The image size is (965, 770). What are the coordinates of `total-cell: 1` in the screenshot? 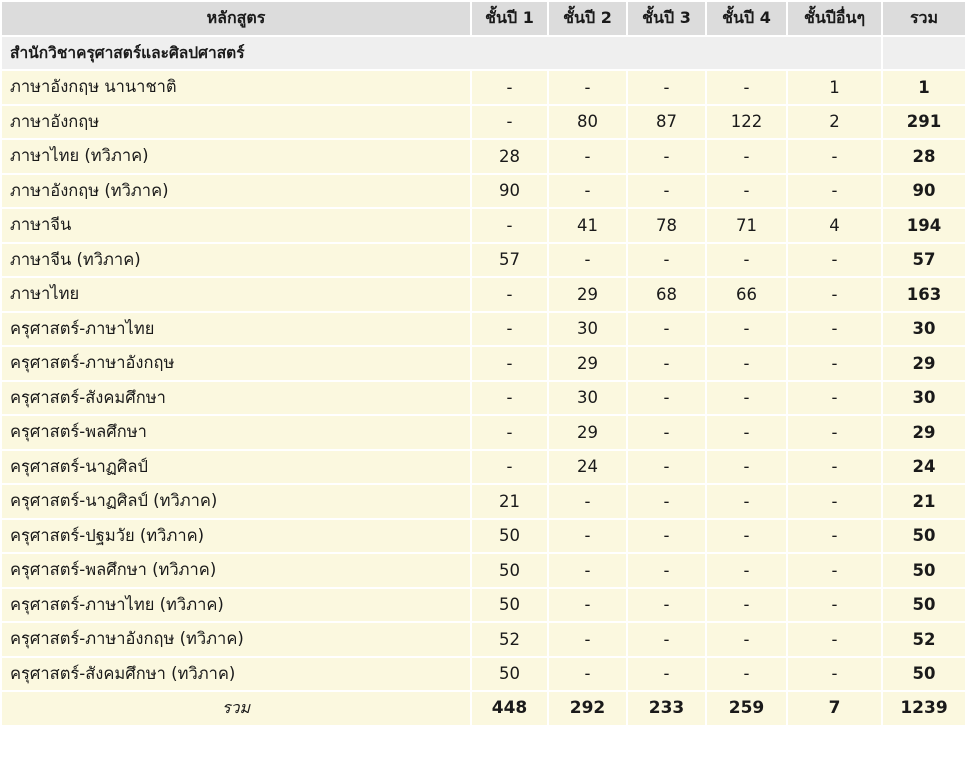 It's located at (924, 87).